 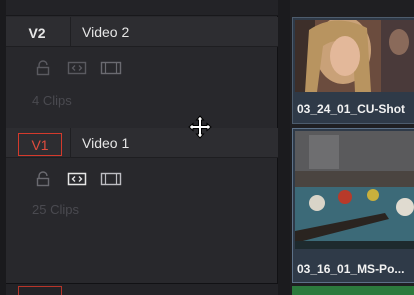 What do you see at coordinates (142, 32) in the screenshot?
I see `track-name-row-v2: V2 Video 2` at bounding box center [142, 32].